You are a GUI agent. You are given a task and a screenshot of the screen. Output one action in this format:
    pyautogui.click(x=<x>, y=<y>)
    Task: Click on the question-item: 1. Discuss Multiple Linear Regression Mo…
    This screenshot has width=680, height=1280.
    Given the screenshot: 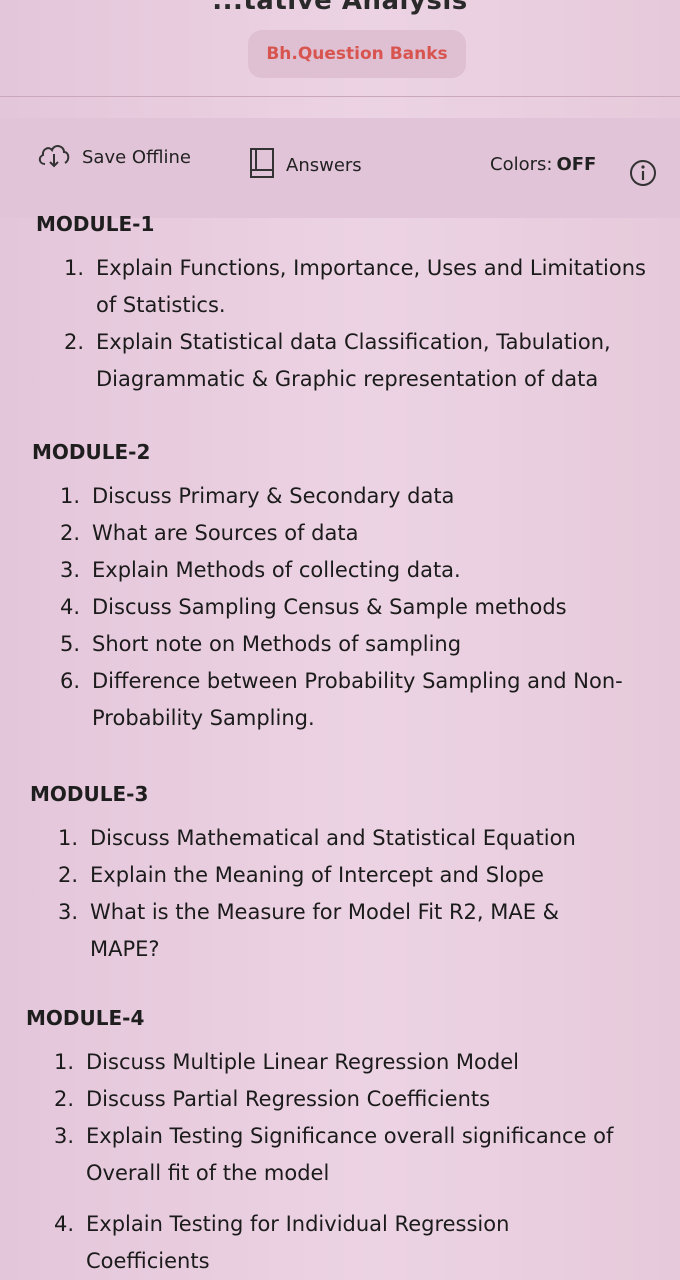 What is the action you would take?
    pyautogui.click(x=344, y=1062)
    